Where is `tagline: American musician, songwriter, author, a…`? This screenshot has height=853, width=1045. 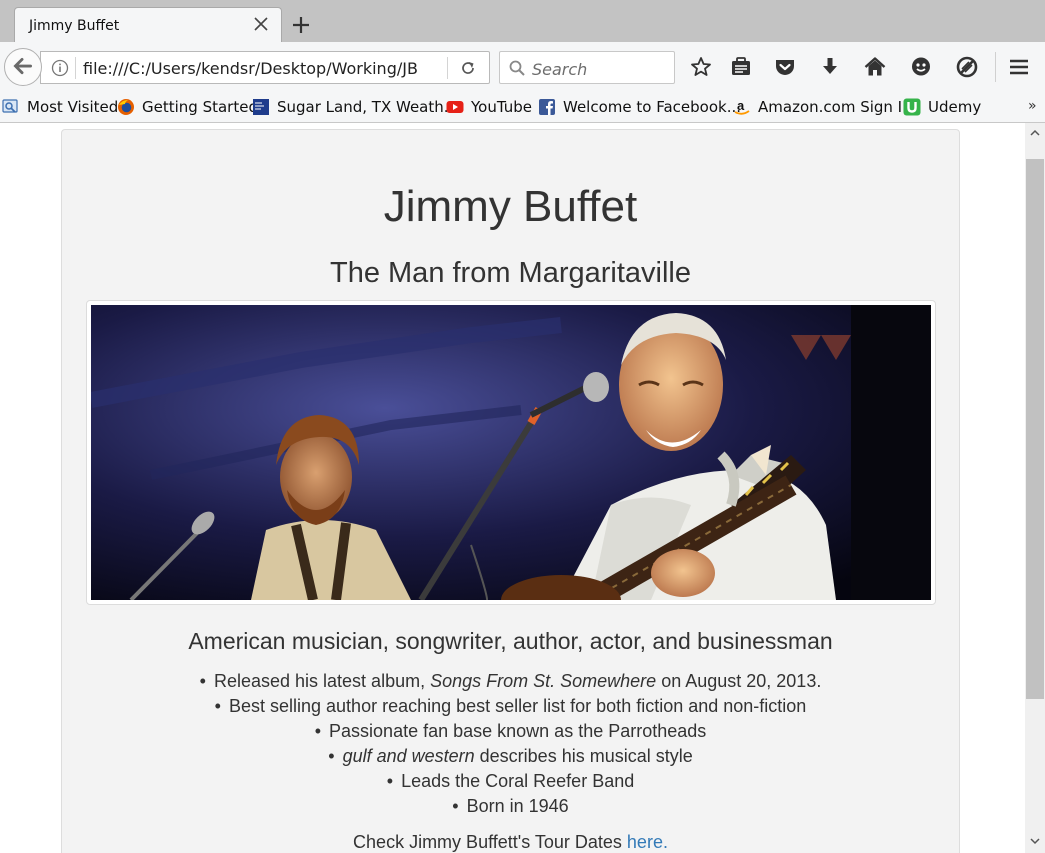
tagline: American musician, songwriter, author, a… is located at coordinates (510, 641).